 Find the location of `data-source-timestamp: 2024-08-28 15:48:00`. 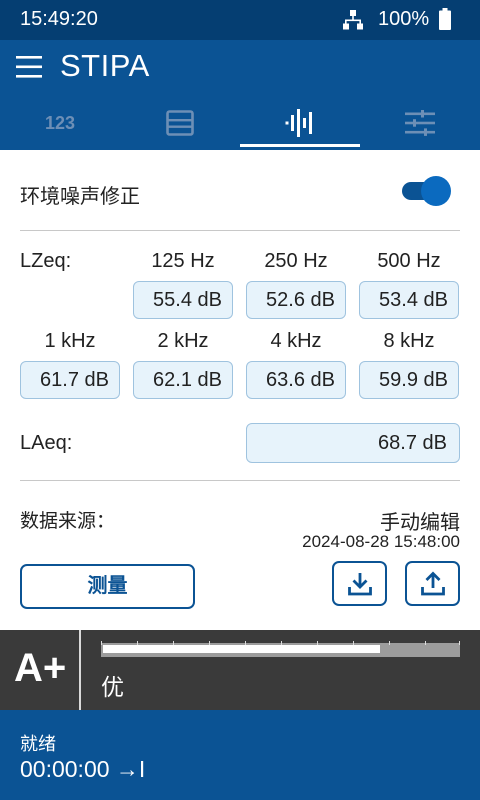

data-source-timestamp: 2024-08-28 15:48:00 is located at coordinates (381, 541).